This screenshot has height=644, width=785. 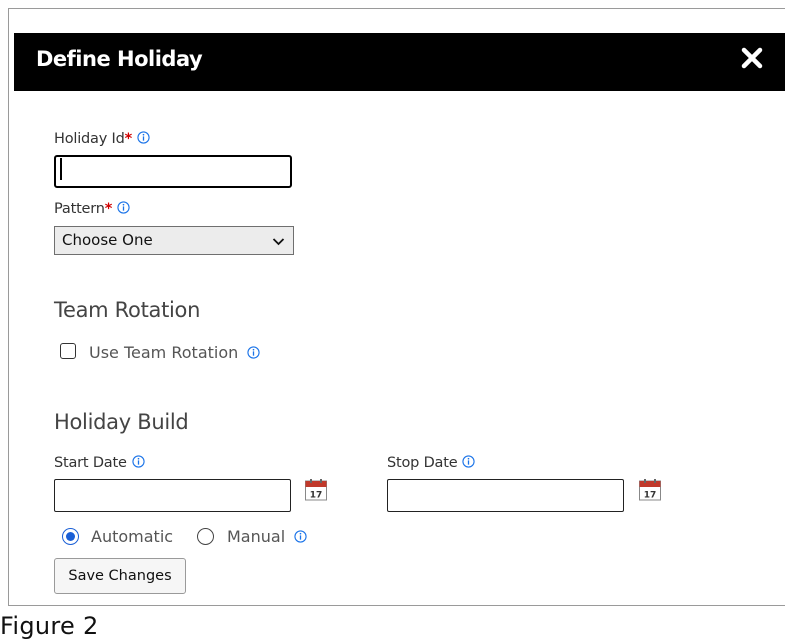 What do you see at coordinates (399, 62) in the screenshot?
I see `dialog-titlebar: Define Holiday` at bounding box center [399, 62].